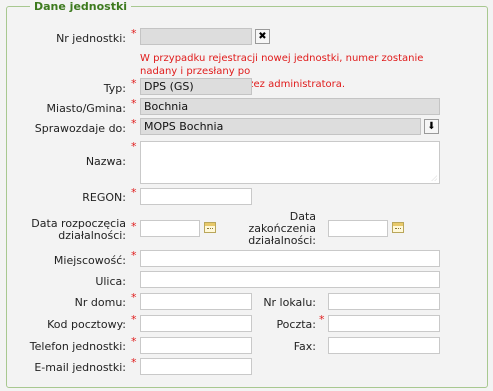 The image size is (493, 391). What do you see at coordinates (196, 301) in the screenshot?
I see `nr-domu-input` at bounding box center [196, 301].